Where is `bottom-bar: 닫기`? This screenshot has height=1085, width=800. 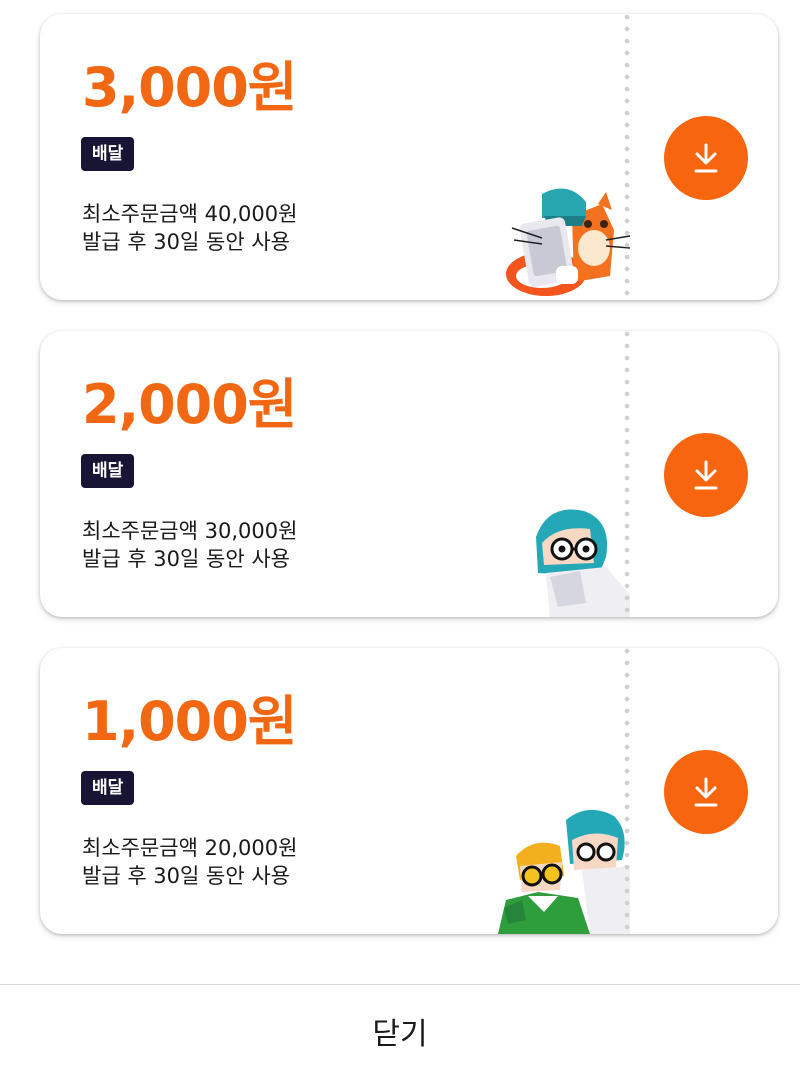 bottom-bar: 닫기 is located at coordinates (400, 1026).